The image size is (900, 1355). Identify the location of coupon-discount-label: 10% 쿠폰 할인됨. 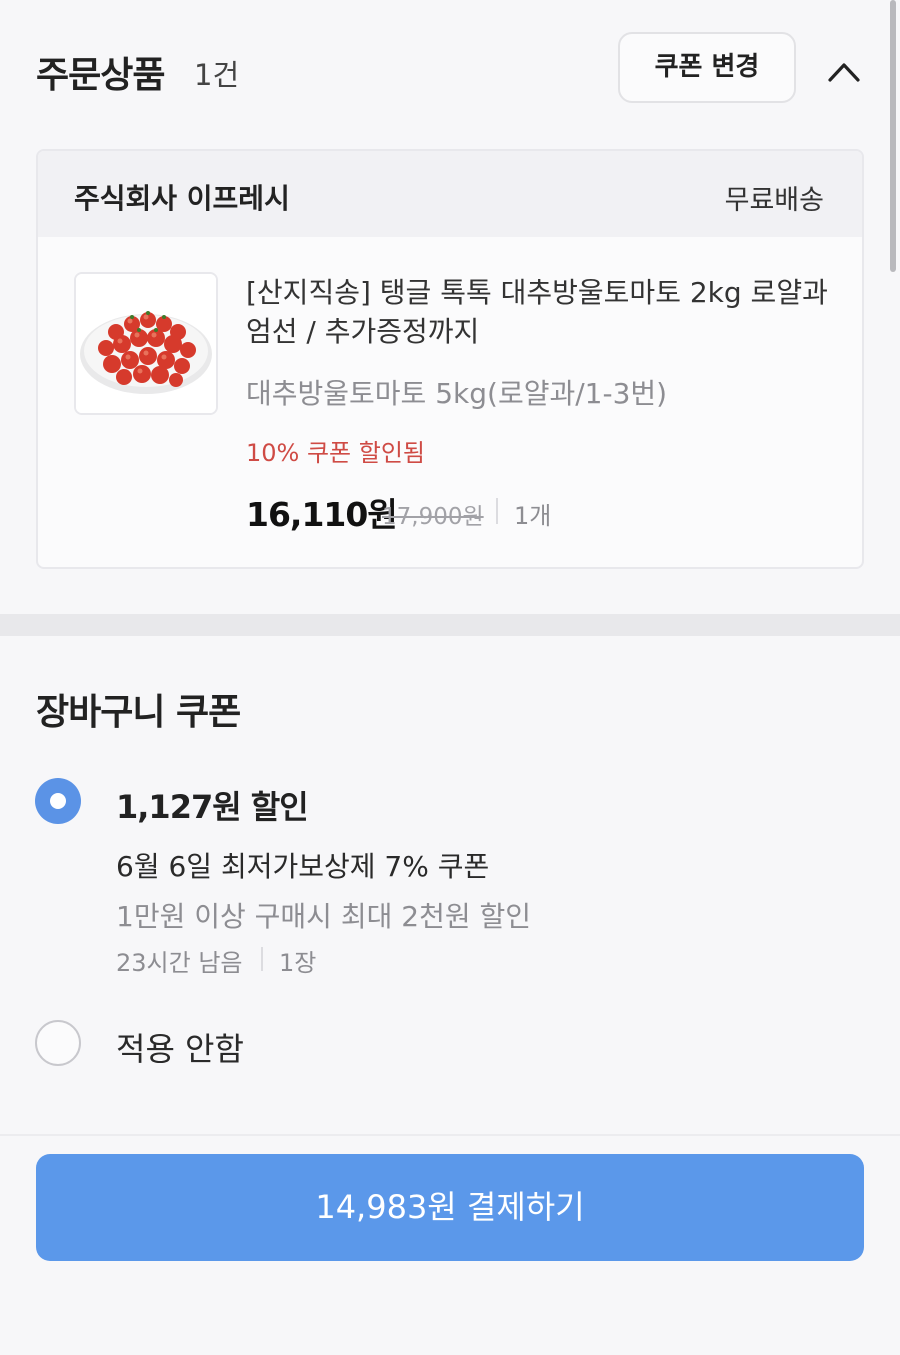
(336, 453).